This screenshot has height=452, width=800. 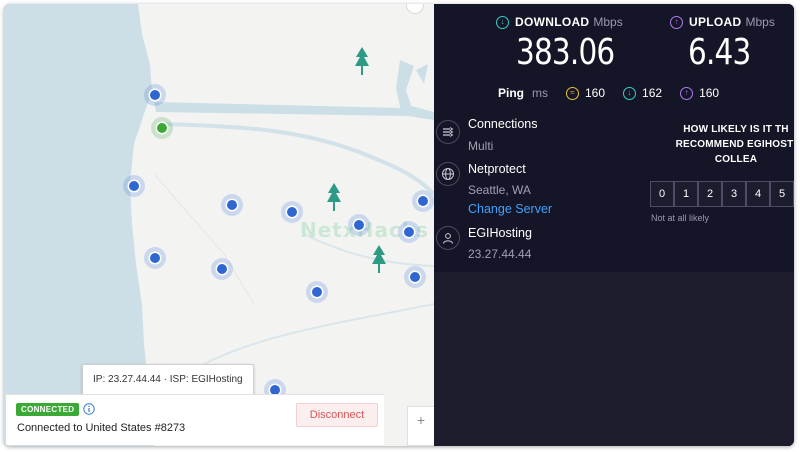 I want to click on upload-header: ↑ UPLOAD Mbps, so click(x=722, y=22).